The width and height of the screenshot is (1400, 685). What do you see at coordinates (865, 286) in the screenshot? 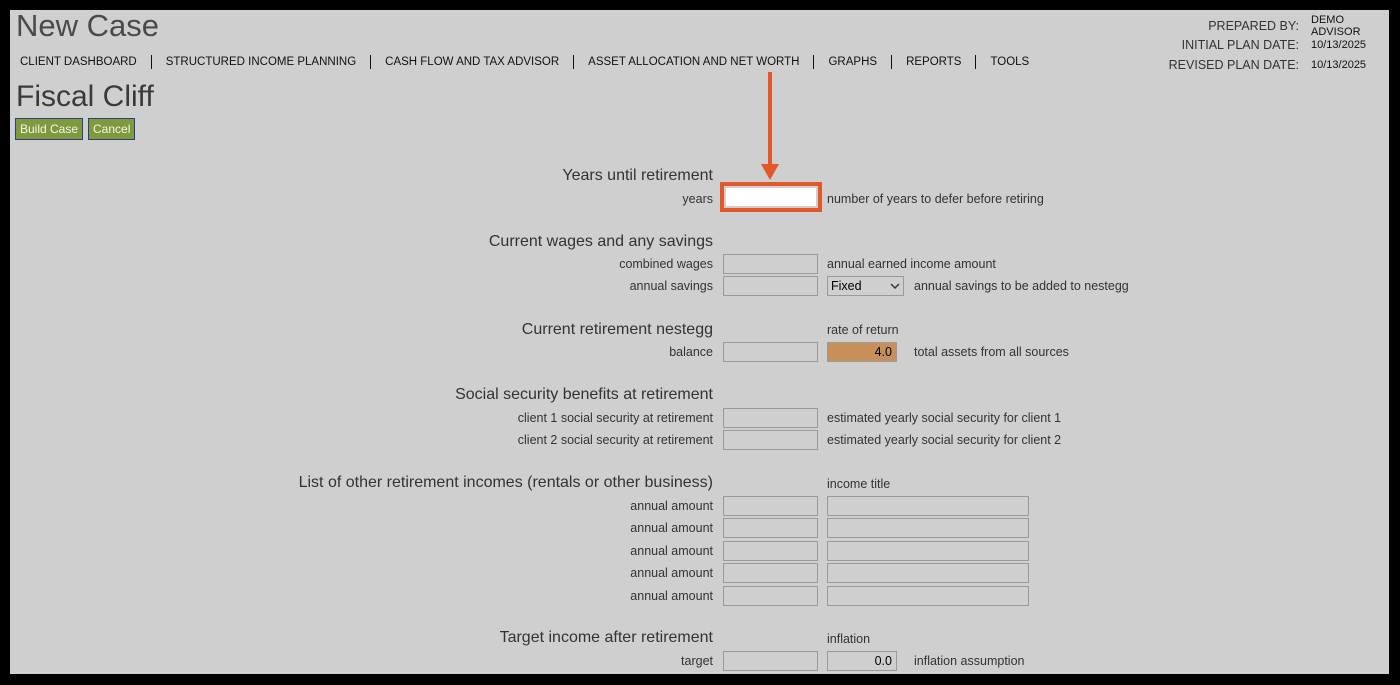
I see `savings-type-select: Fixed` at bounding box center [865, 286].